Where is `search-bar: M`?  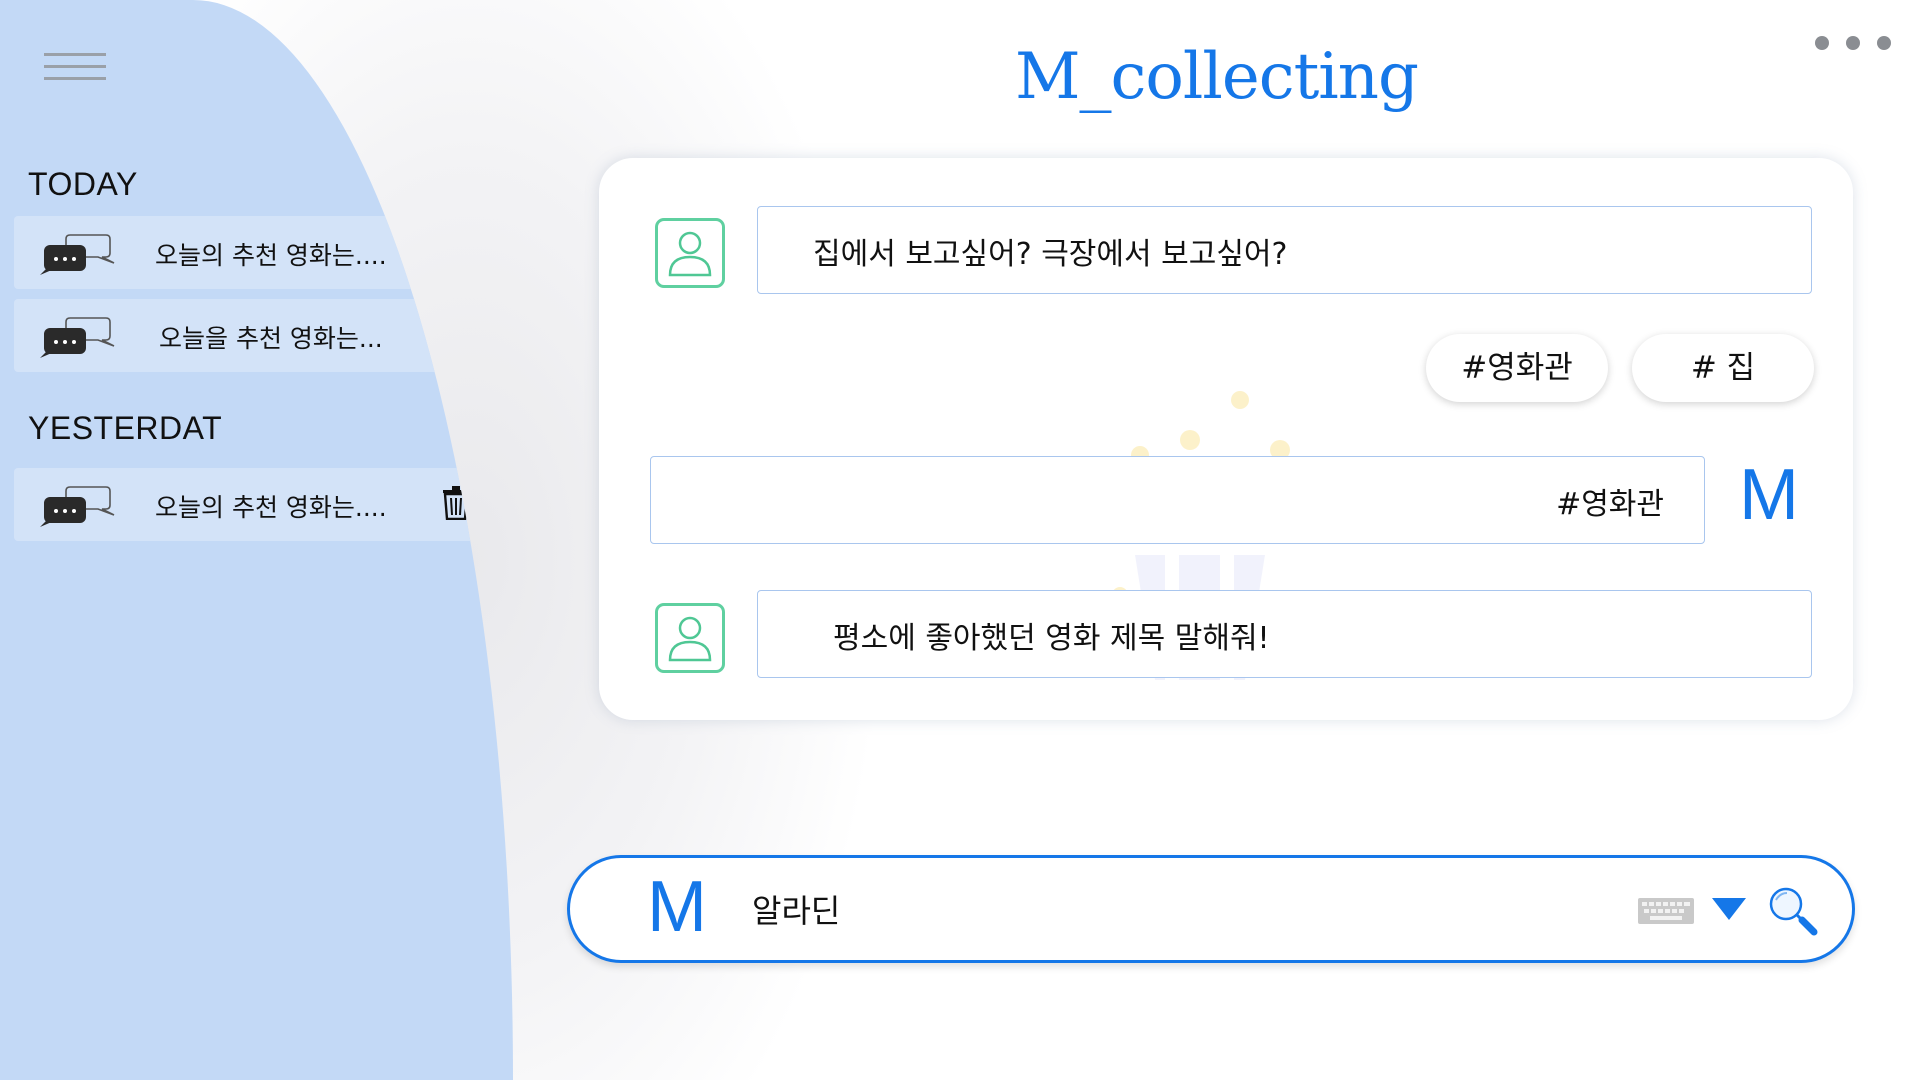
search-bar: M is located at coordinates (1211, 909).